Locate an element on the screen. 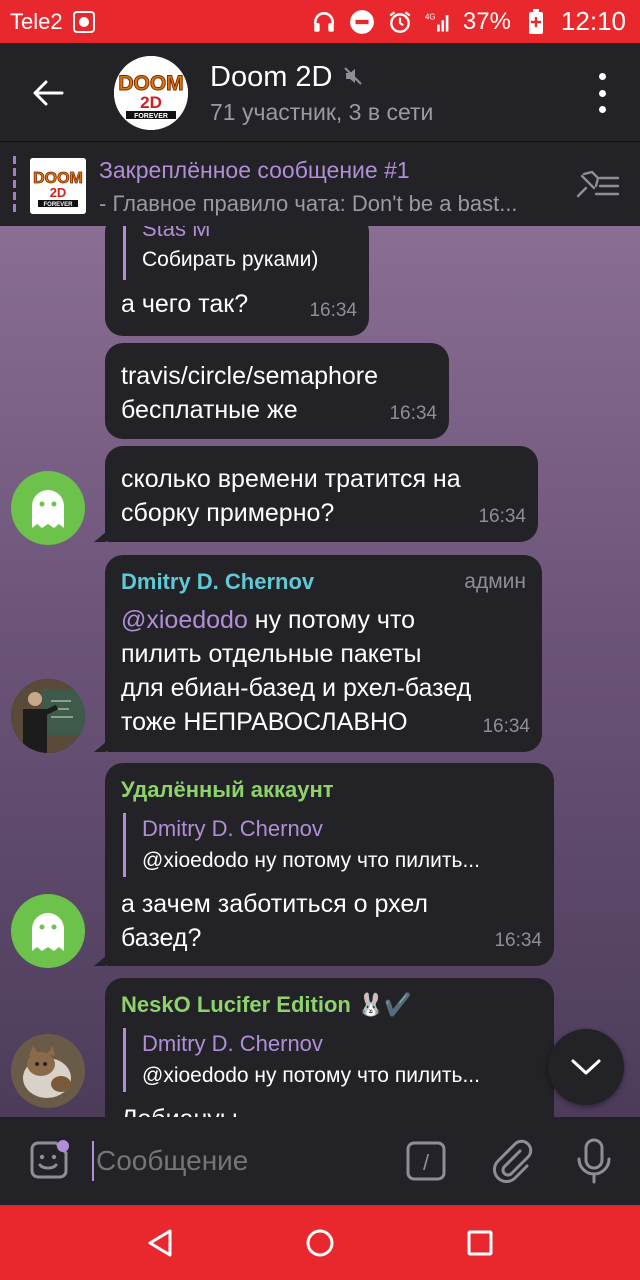 This screenshot has width=640, height=1280. sticker-icon is located at coordinates (49, 1159).